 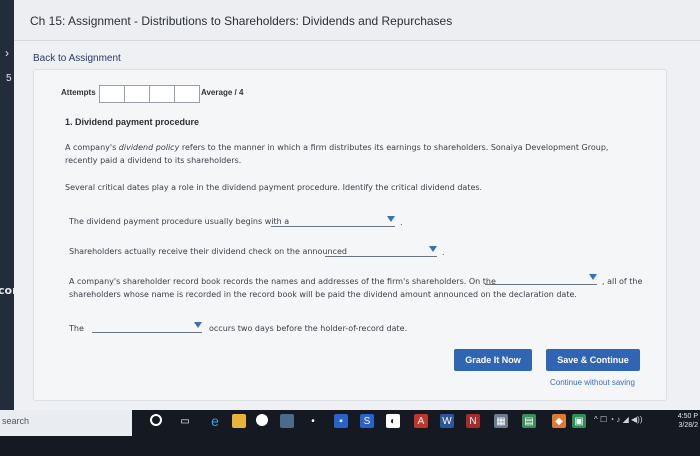 I want to click on calculator-icon: ▦, so click(x=501, y=421).